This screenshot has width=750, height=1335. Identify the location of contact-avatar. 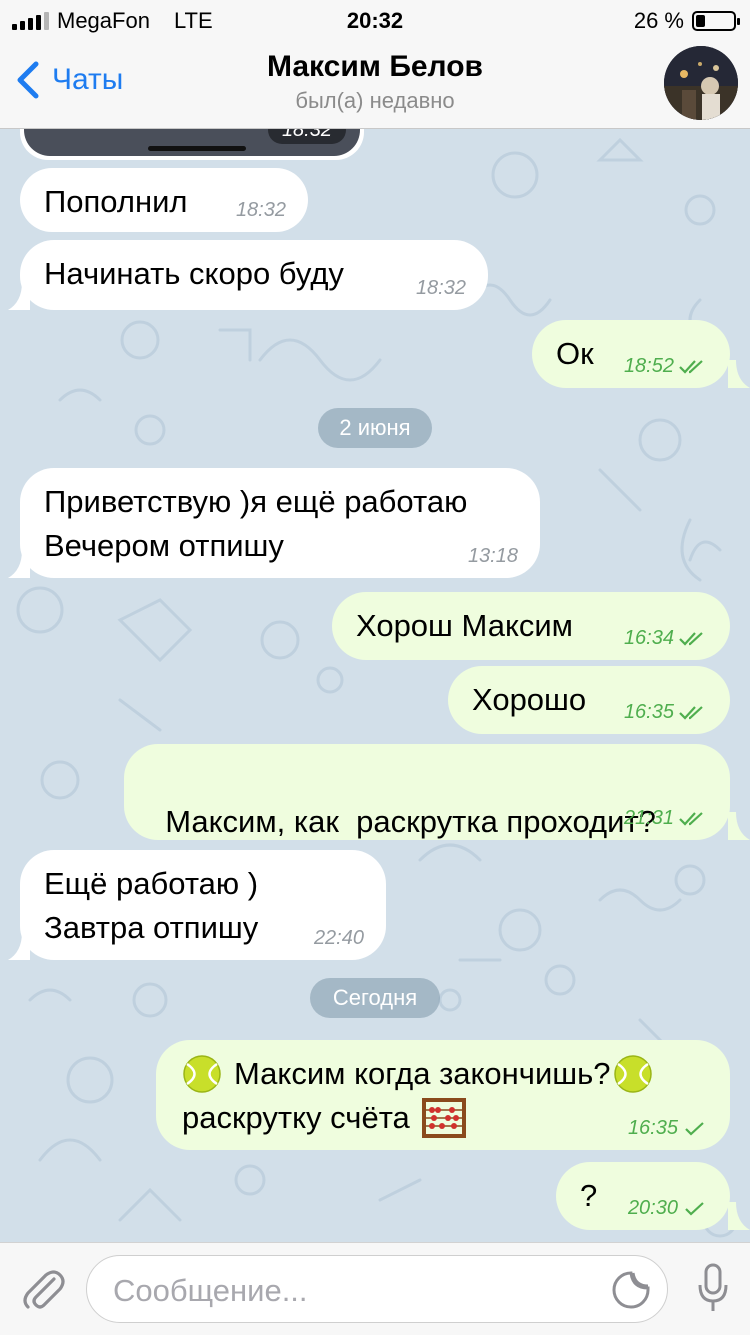
(701, 83).